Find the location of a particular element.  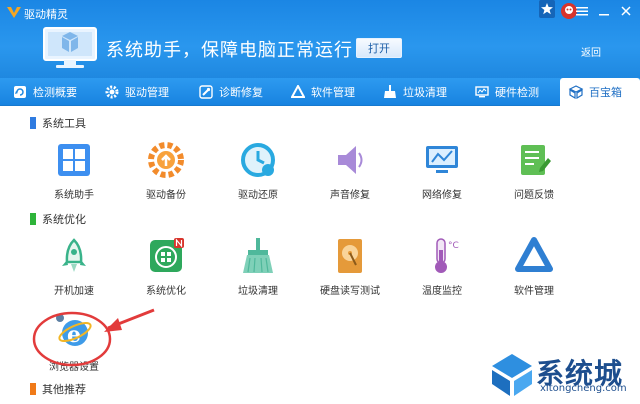

section-system-optimize: 系统优化 is located at coordinates (58, 219).